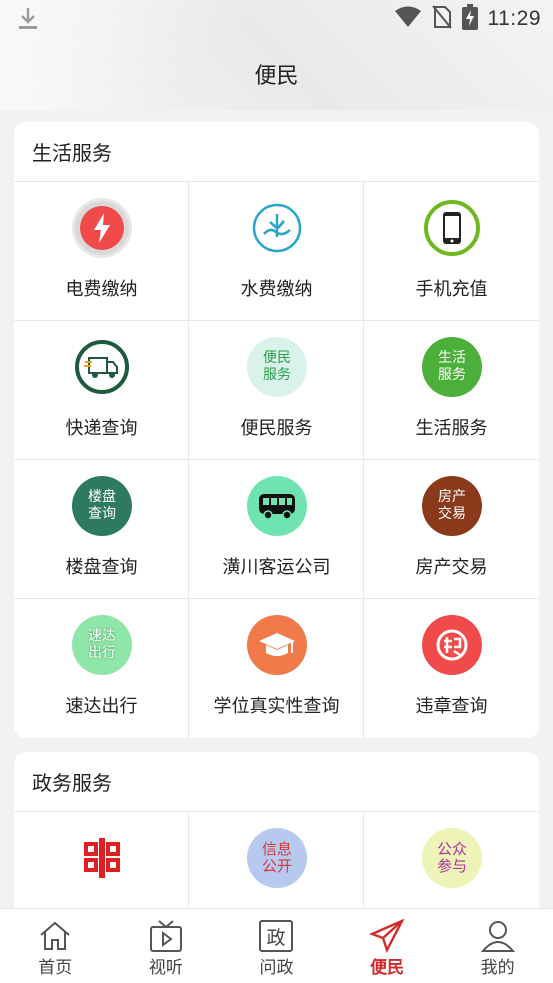 This screenshot has height=983, width=553. Describe the element at coordinates (451, 428) in the screenshot. I see `service-label: 生活服务` at that location.